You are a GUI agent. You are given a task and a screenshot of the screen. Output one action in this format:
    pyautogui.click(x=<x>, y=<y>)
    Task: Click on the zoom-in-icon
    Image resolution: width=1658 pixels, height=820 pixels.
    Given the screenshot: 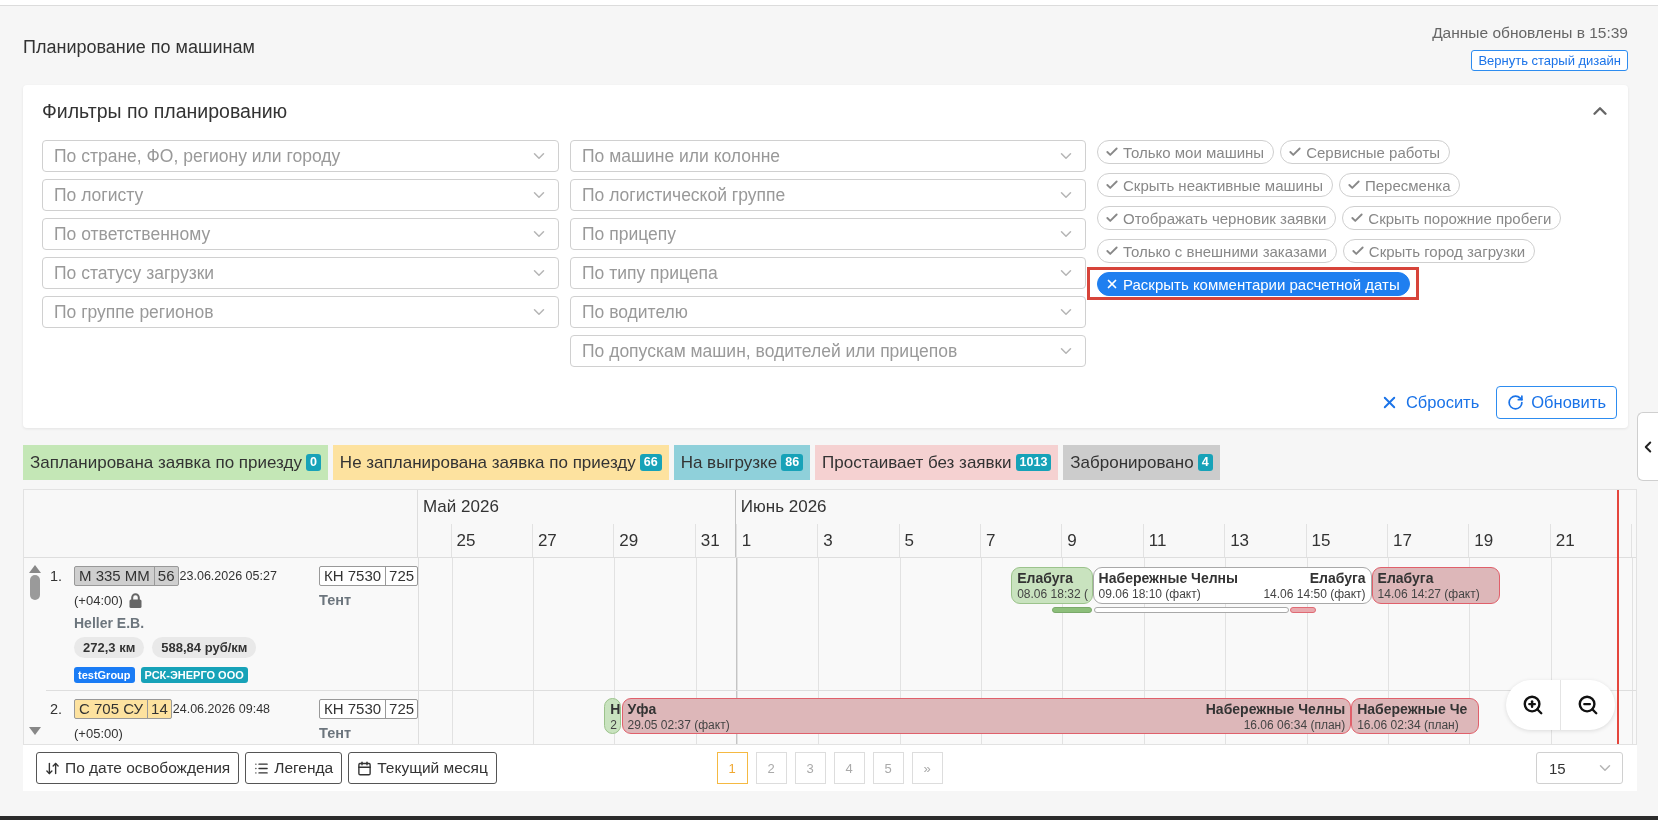 What is the action you would take?
    pyautogui.click(x=1533, y=705)
    